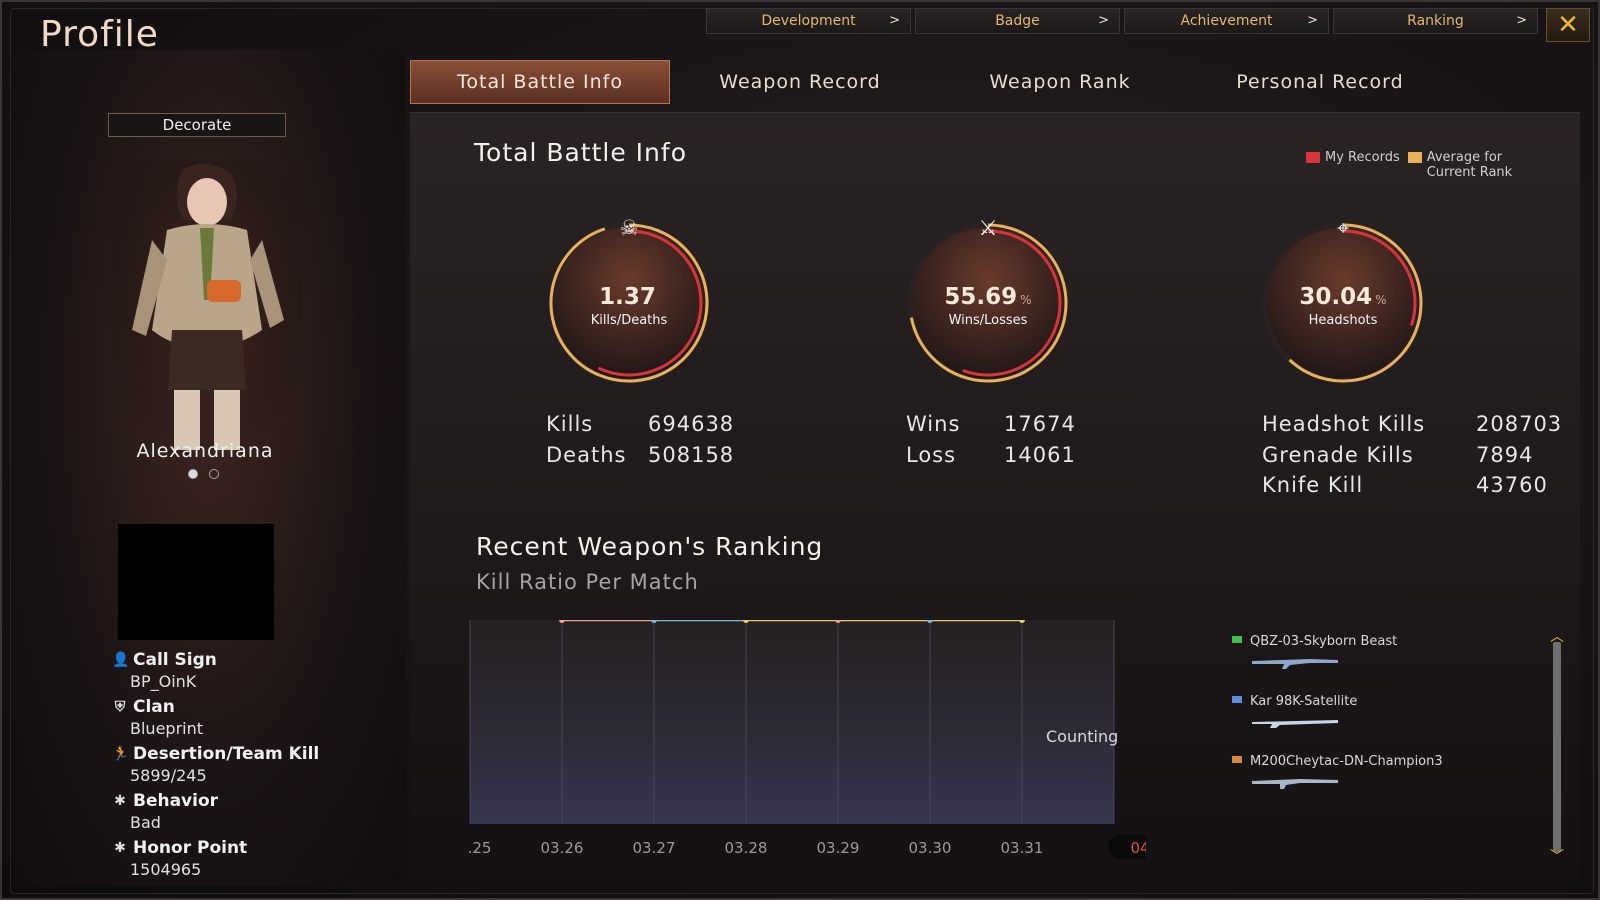  What do you see at coordinates (175, 660) in the screenshot?
I see `call-sign-label: Call Sign` at bounding box center [175, 660].